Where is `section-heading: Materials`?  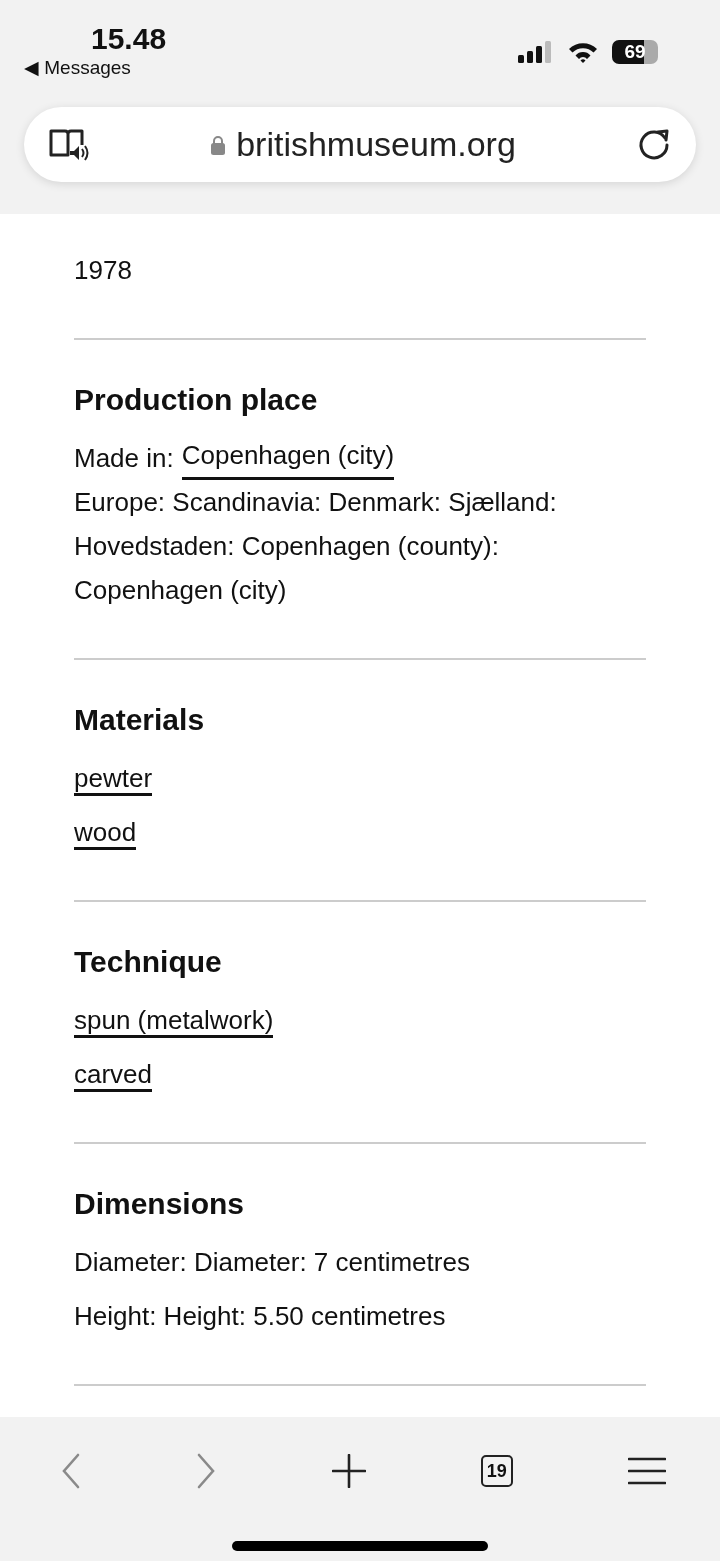 section-heading: Materials is located at coordinates (140, 720).